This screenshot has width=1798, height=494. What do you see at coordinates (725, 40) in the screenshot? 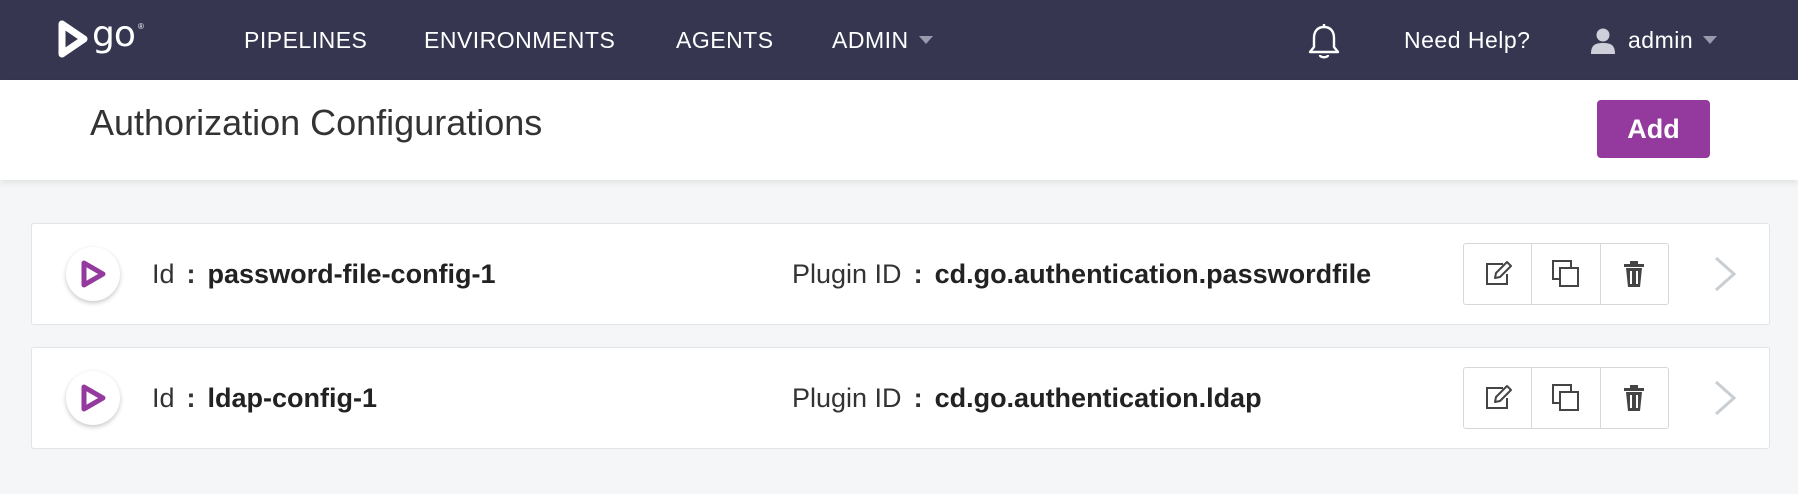
I see `nav-item-agents: AGENTS` at bounding box center [725, 40].